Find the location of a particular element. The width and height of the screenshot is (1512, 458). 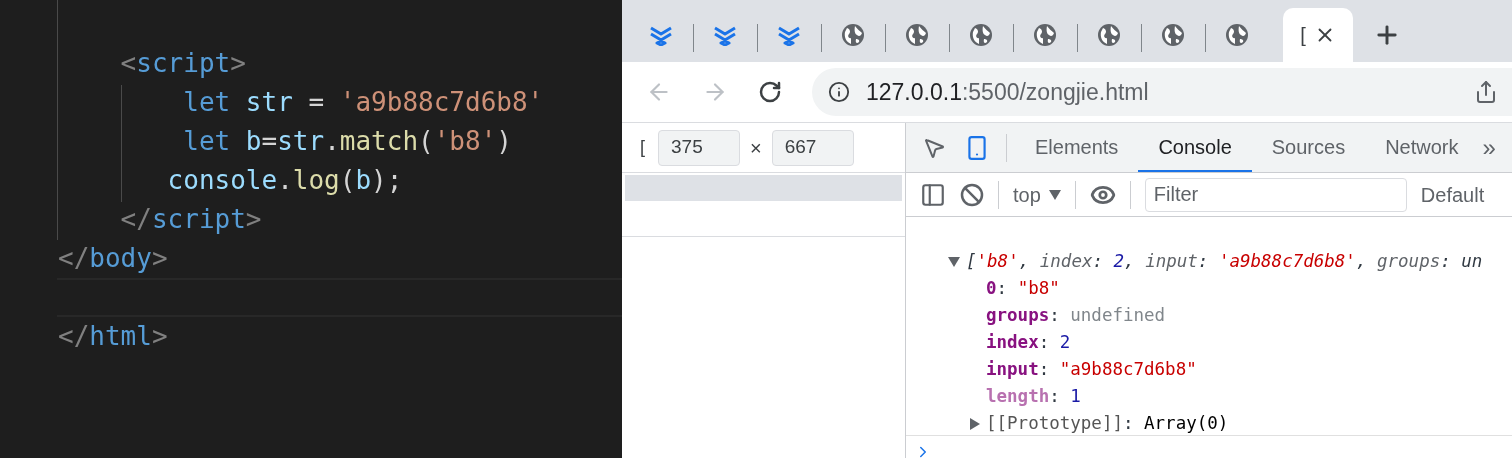

context-dropdown: top is located at coordinates (1037, 194).